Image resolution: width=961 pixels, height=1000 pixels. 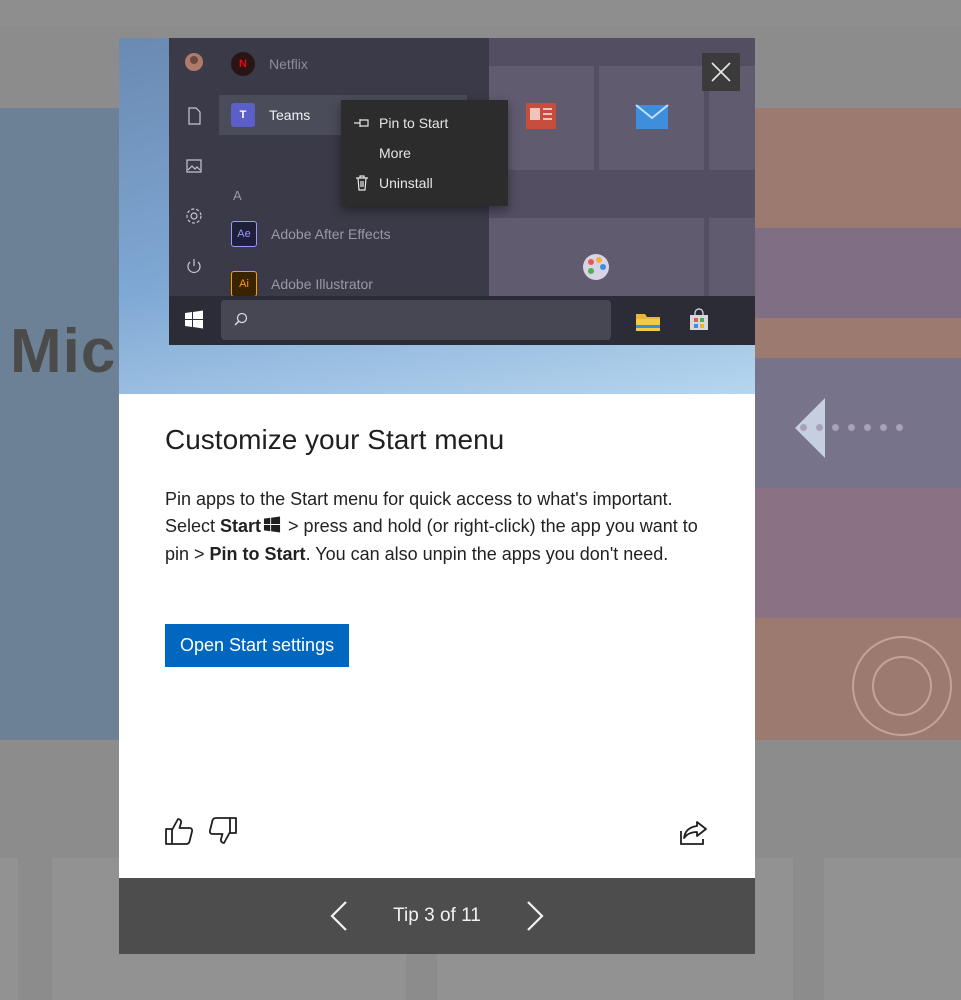 I want to click on paint-palette-icon, so click(x=596, y=267).